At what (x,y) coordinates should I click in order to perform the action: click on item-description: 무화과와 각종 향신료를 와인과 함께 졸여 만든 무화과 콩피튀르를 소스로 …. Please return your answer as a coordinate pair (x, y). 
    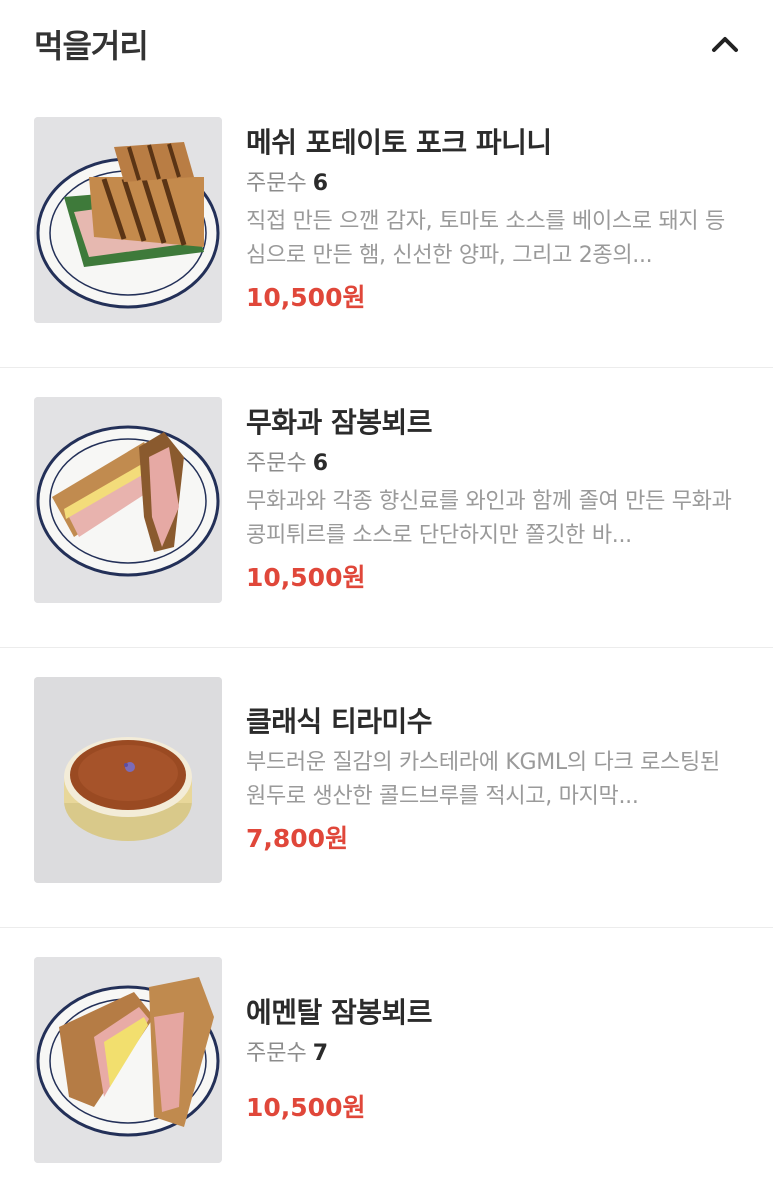
    Looking at the image, I should click on (489, 518).